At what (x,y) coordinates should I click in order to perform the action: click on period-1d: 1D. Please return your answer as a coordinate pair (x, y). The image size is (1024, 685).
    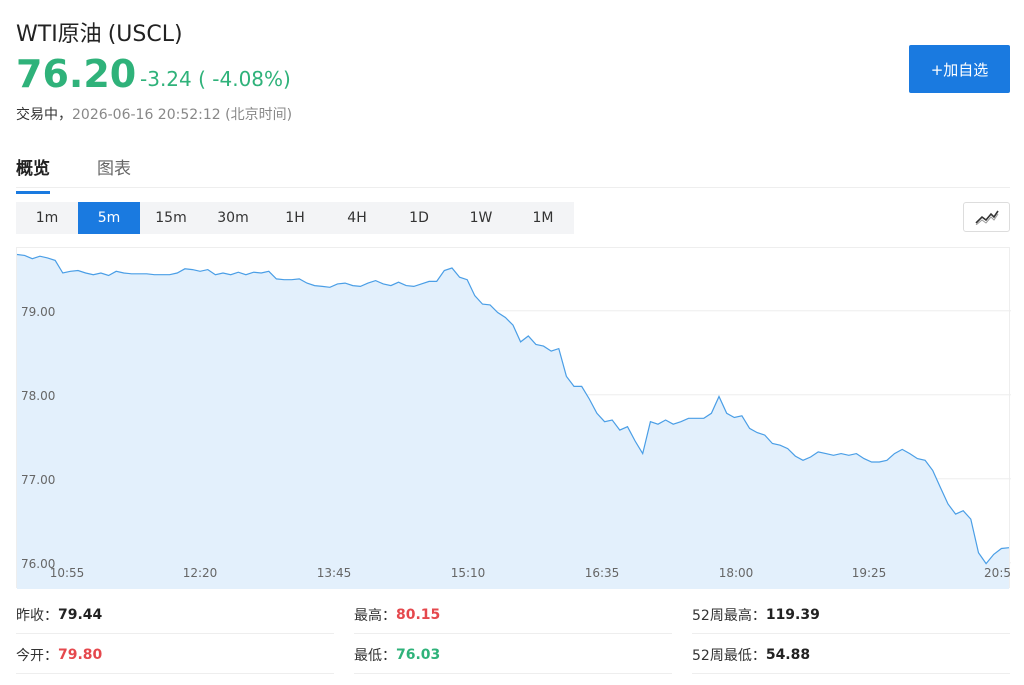
    Looking at the image, I should click on (419, 218).